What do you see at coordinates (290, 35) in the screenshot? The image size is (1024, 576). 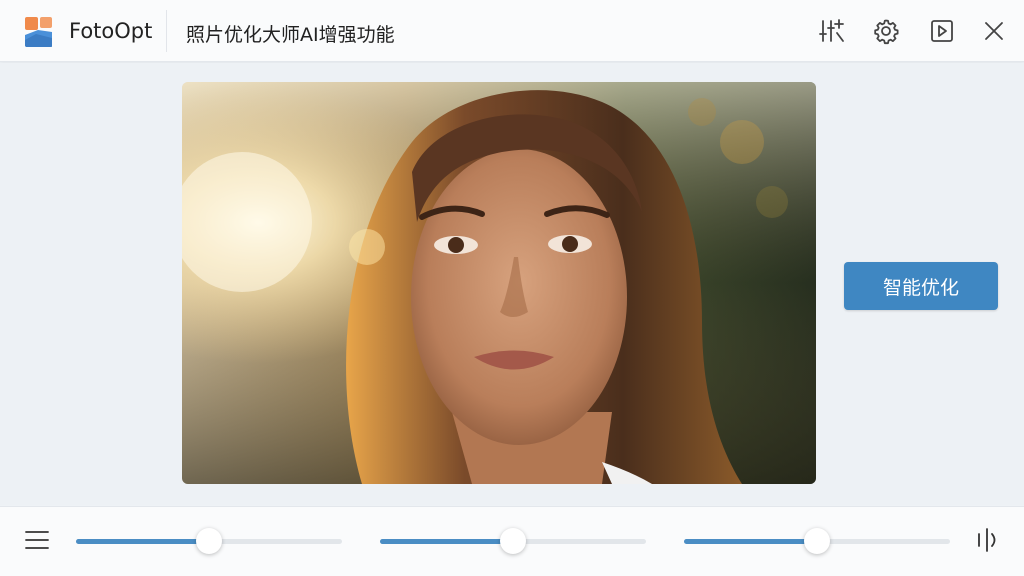 I see `page-title: 照片优化大师AI增强功能` at bounding box center [290, 35].